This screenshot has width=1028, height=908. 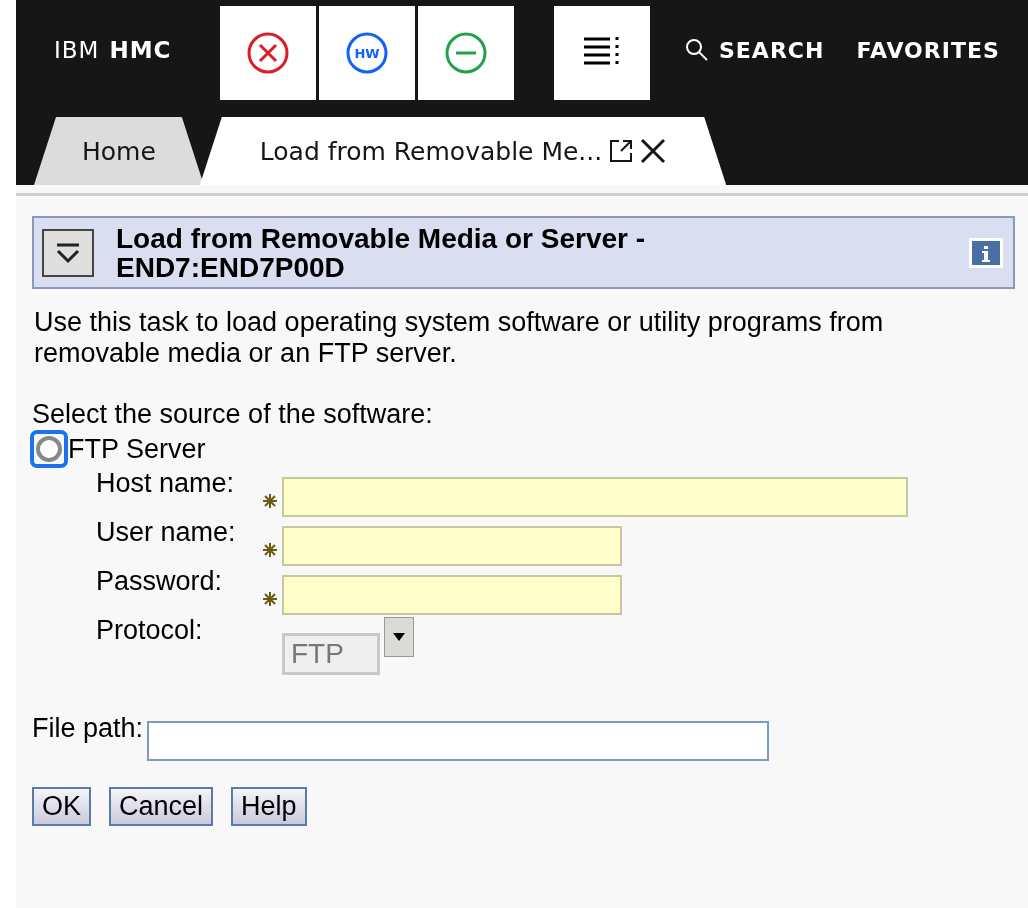 I want to click on tab: Home, so click(x=119, y=151).